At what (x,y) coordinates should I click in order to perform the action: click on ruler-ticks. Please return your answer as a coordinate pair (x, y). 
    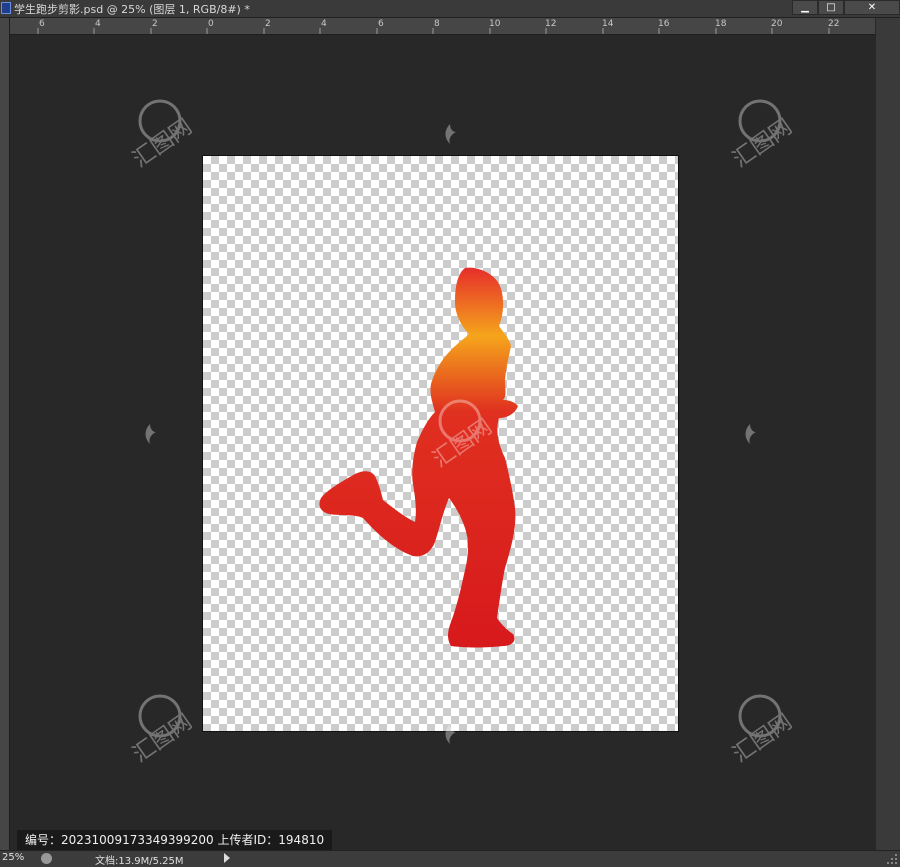
    Looking at the image, I should click on (433, 31).